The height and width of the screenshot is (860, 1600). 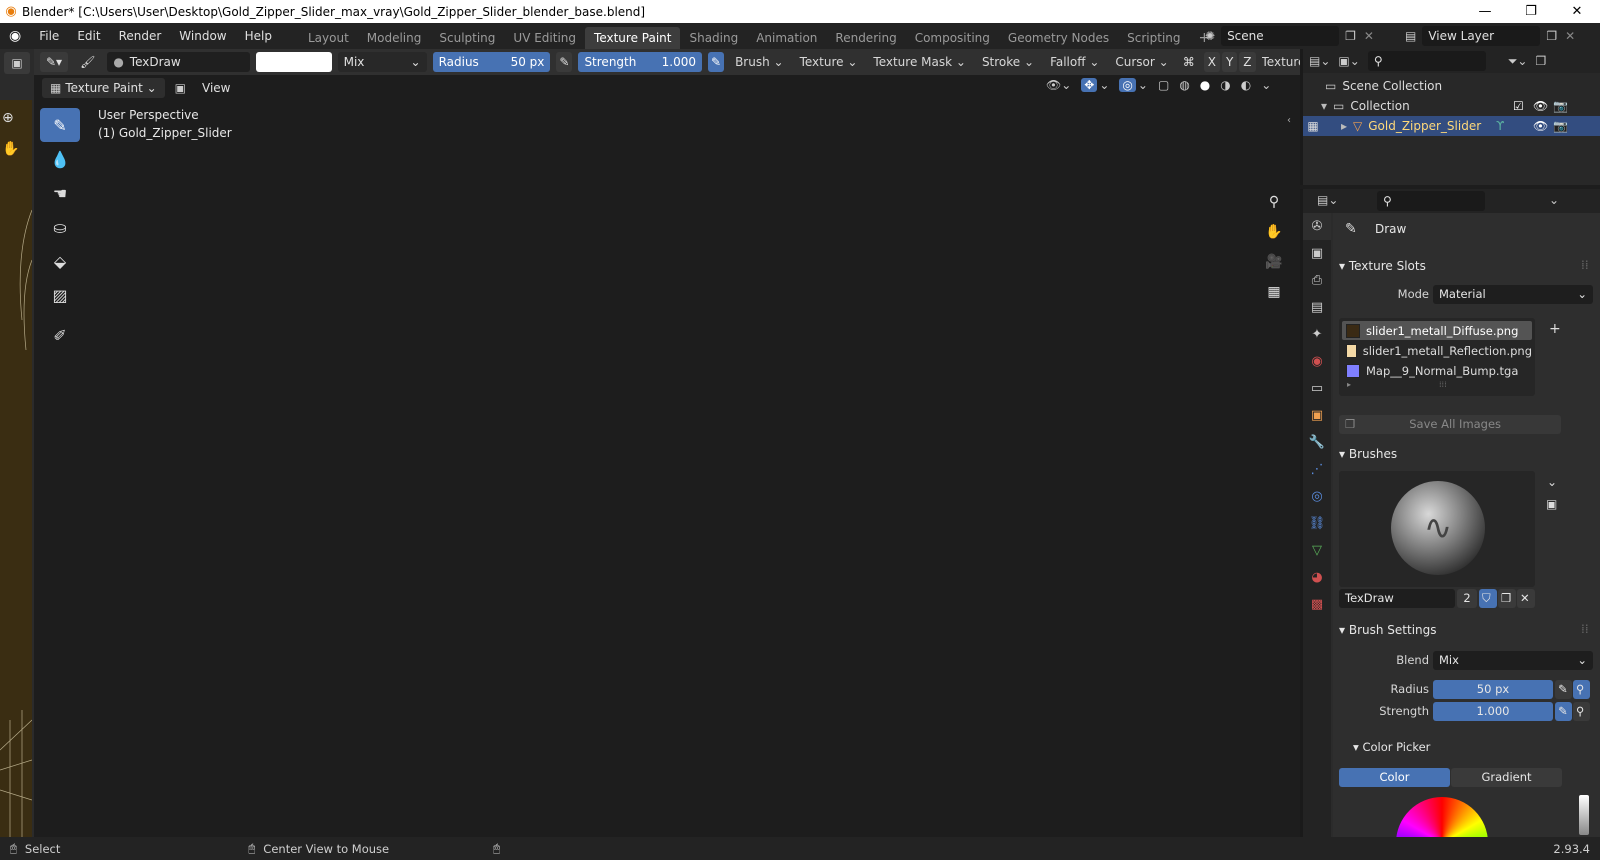 I want to click on properties-options-icon: ⌄, so click(x=1554, y=200).